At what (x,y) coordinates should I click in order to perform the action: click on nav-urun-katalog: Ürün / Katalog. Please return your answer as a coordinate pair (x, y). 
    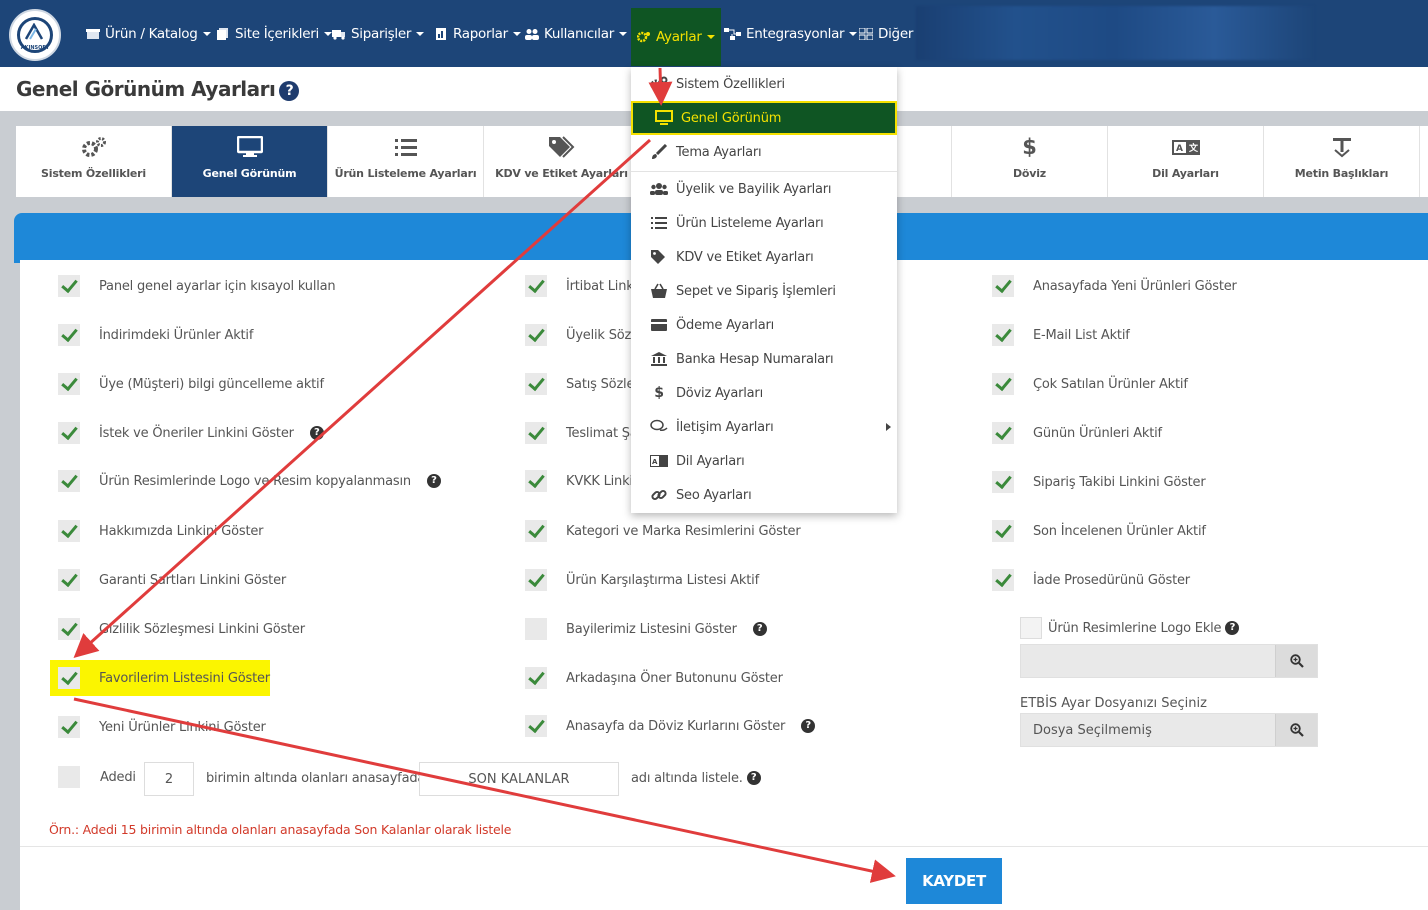
    Looking at the image, I should click on (148, 33).